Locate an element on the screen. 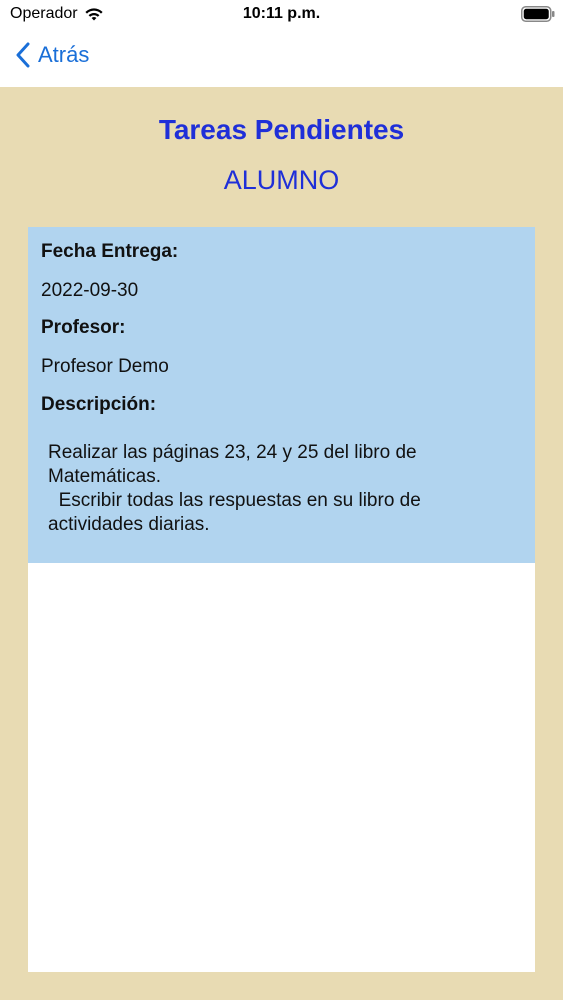 The width and height of the screenshot is (563, 1000). page-subtitle: ALUMNO is located at coordinates (281, 180).